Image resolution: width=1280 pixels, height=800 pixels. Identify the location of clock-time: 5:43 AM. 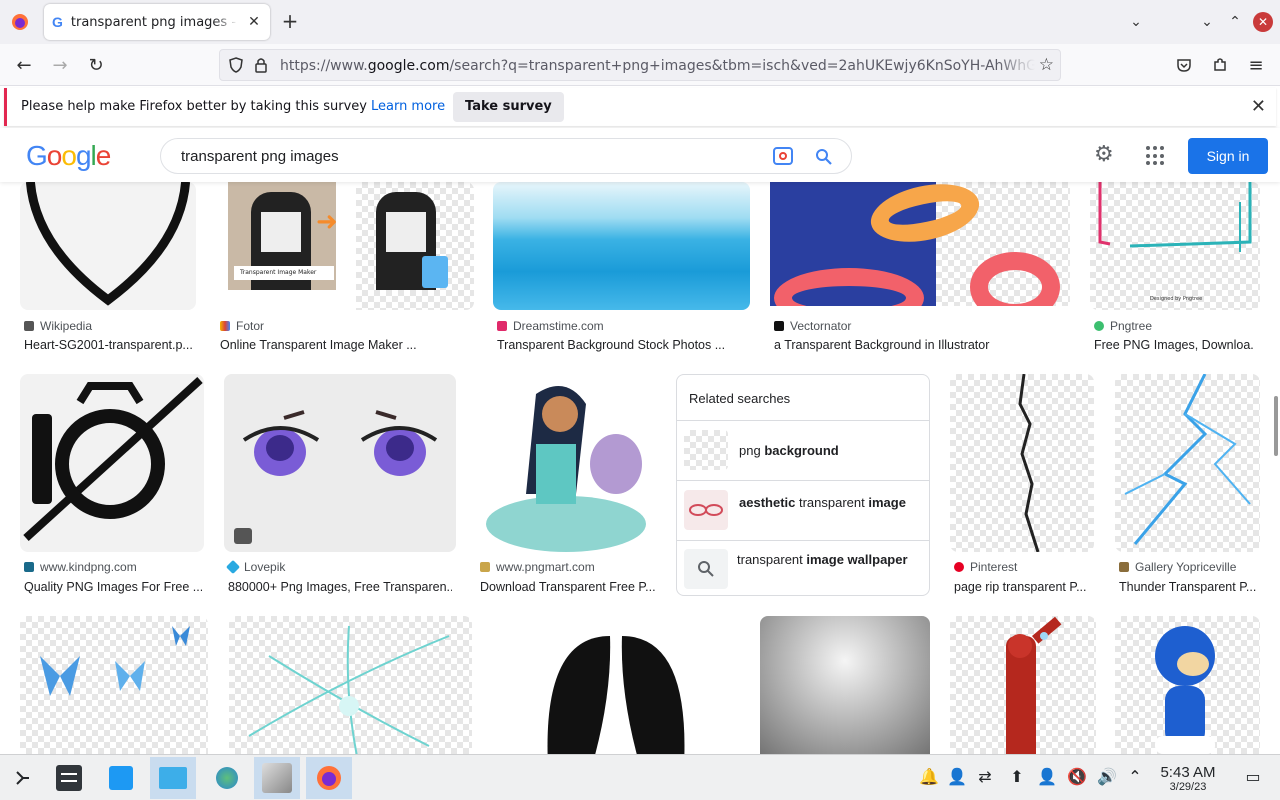
(1188, 772).